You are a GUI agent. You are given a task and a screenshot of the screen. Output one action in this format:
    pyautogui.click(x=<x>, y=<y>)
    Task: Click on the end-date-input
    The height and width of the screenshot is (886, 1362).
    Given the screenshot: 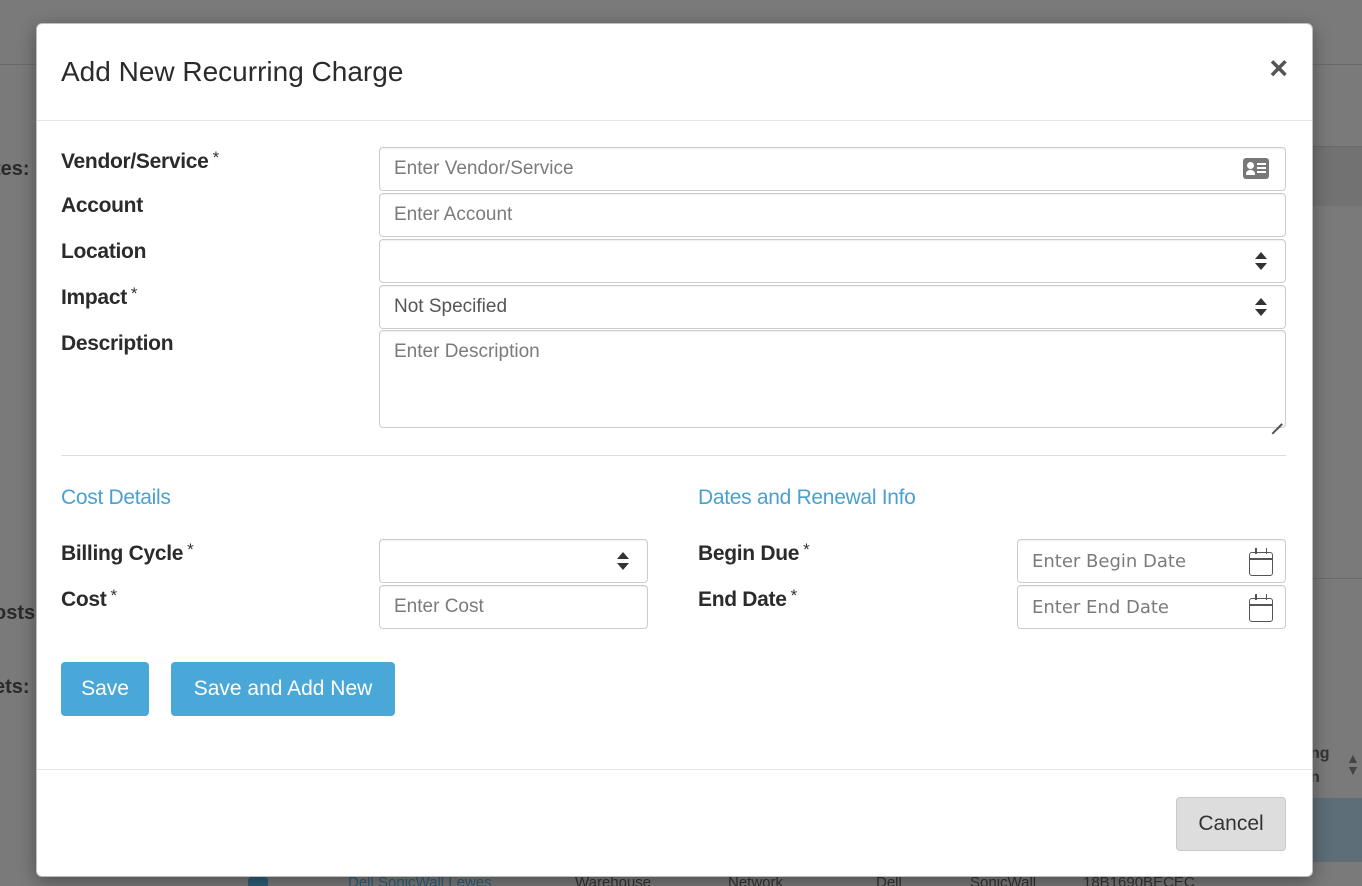 What is the action you would take?
    pyautogui.click(x=1151, y=607)
    